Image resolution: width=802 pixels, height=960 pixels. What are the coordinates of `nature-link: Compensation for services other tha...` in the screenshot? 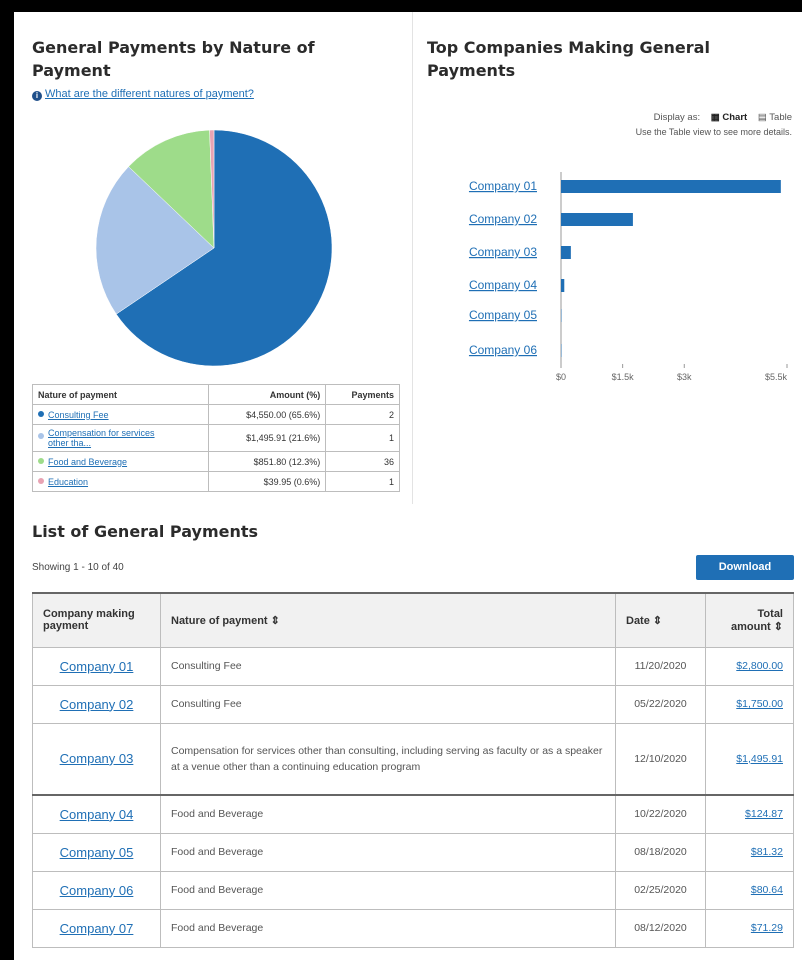 It's located at (108, 438).